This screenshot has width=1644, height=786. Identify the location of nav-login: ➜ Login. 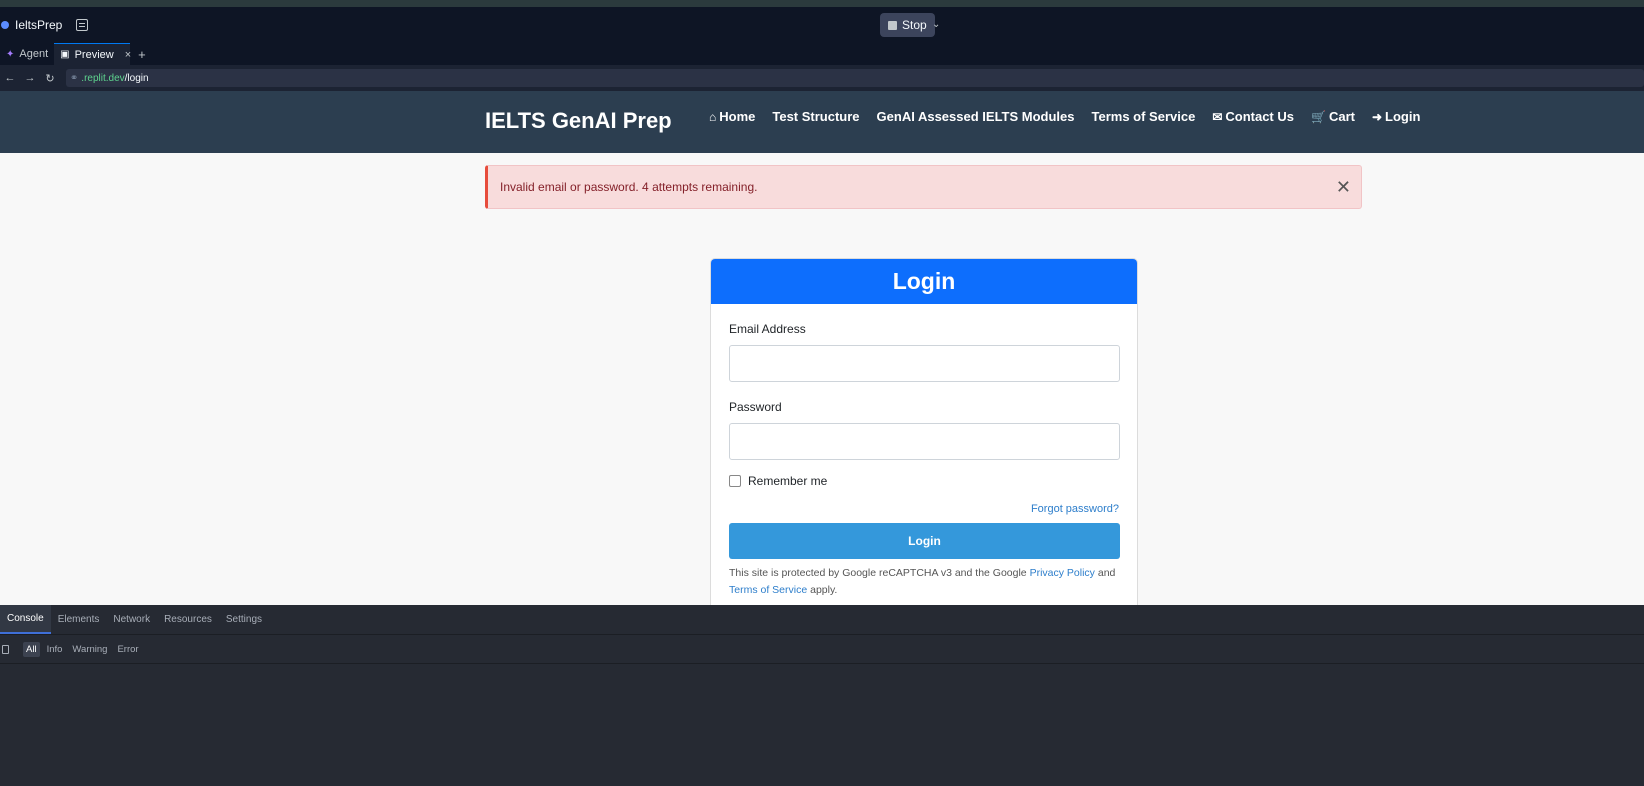
(1396, 116).